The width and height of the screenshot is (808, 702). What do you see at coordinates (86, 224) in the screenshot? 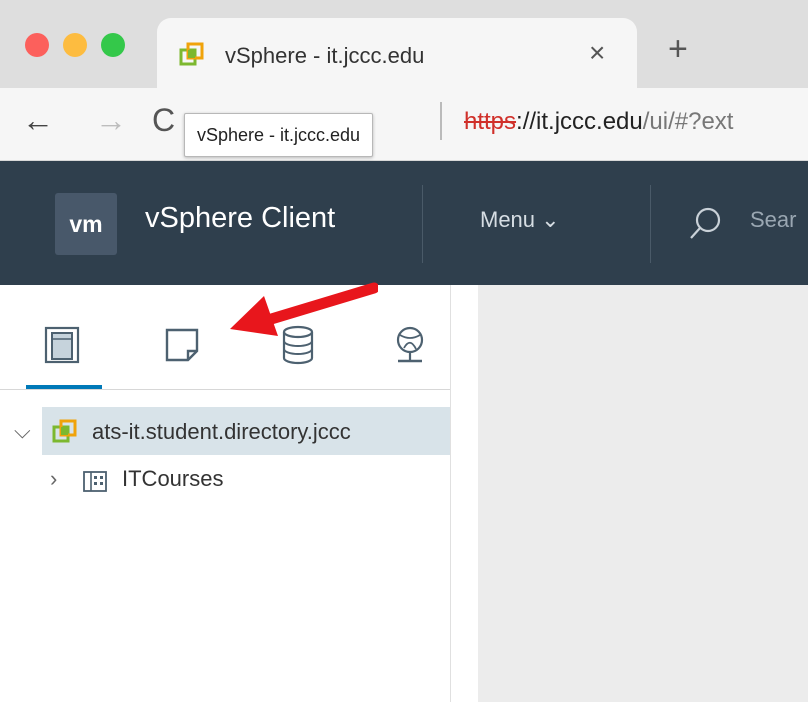
I see `vm-logo: vm` at bounding box center [86, 224].